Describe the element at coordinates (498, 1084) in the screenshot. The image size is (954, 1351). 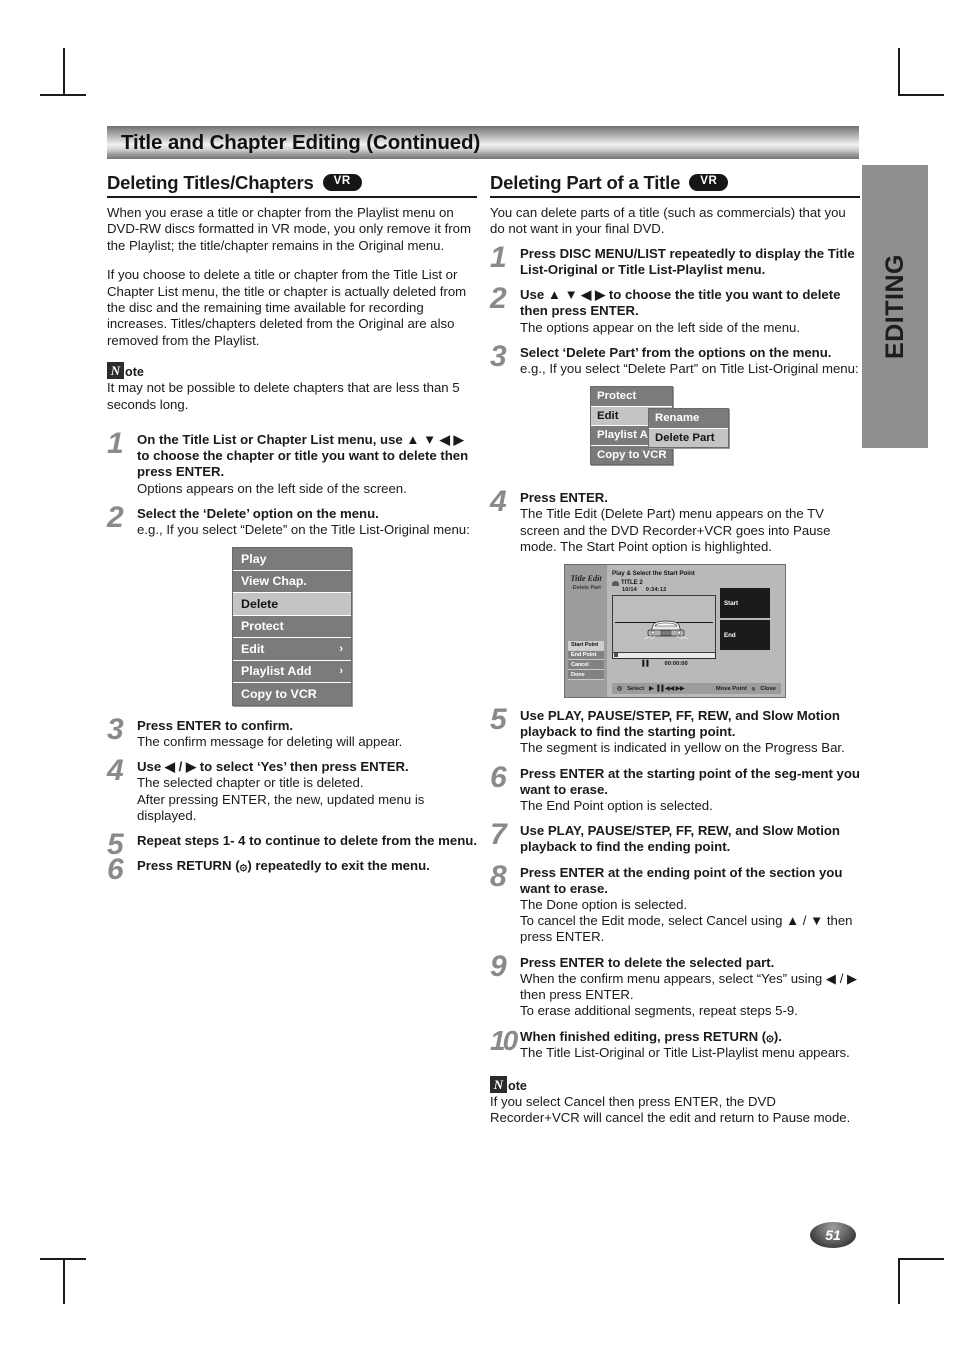
I see `note-n-icon: N` at that location.